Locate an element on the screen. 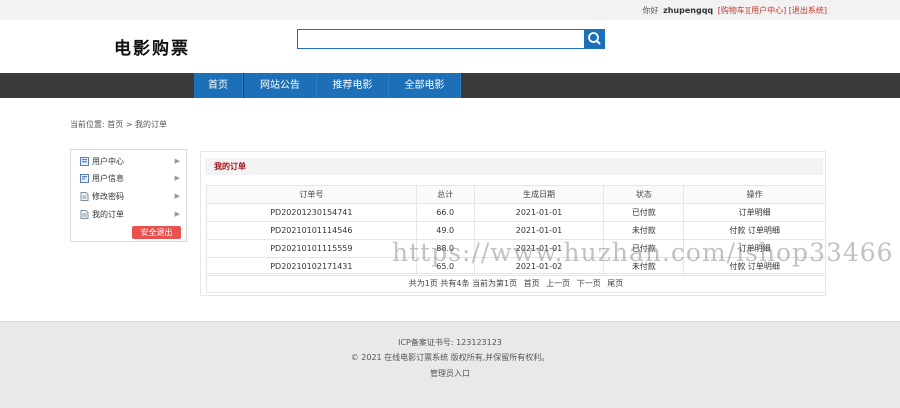  pagination: 共为1页 共有4条 当前为第1页 首页 上一页 下一页 尾页 is located at coordinates (516, 283).